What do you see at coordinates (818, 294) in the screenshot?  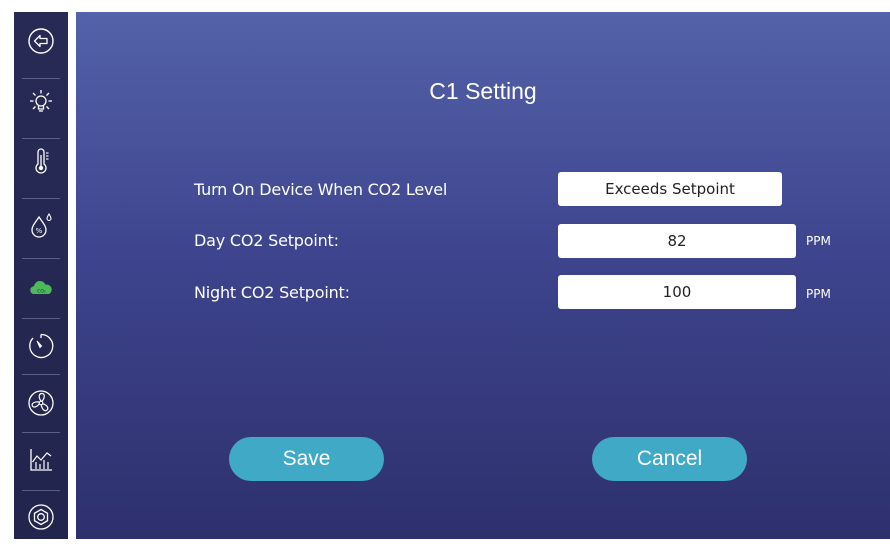 I see `night-unit-label: PPM` at bounding box center [818, 294].